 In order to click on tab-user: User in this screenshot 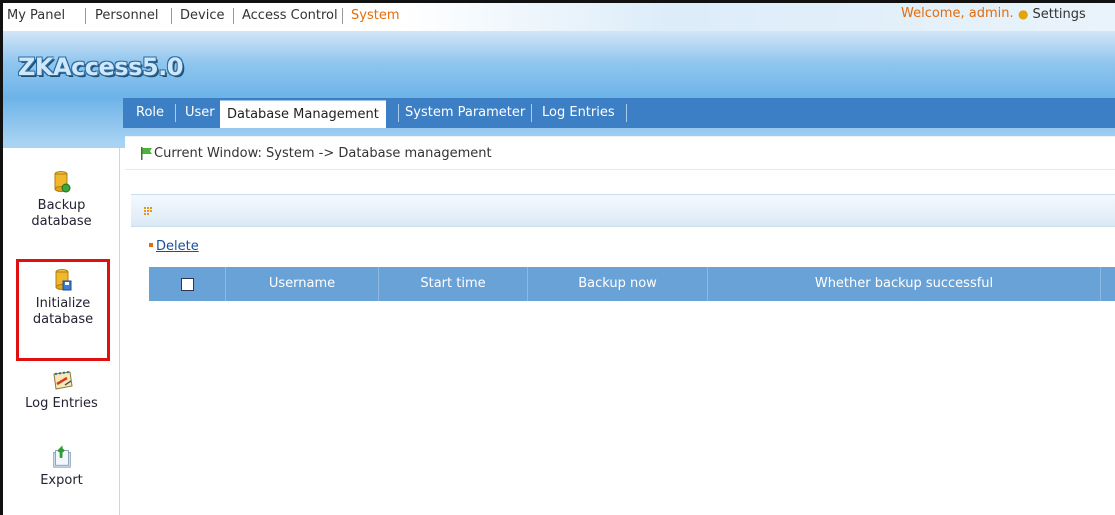, I will do `click(200, 113)`.